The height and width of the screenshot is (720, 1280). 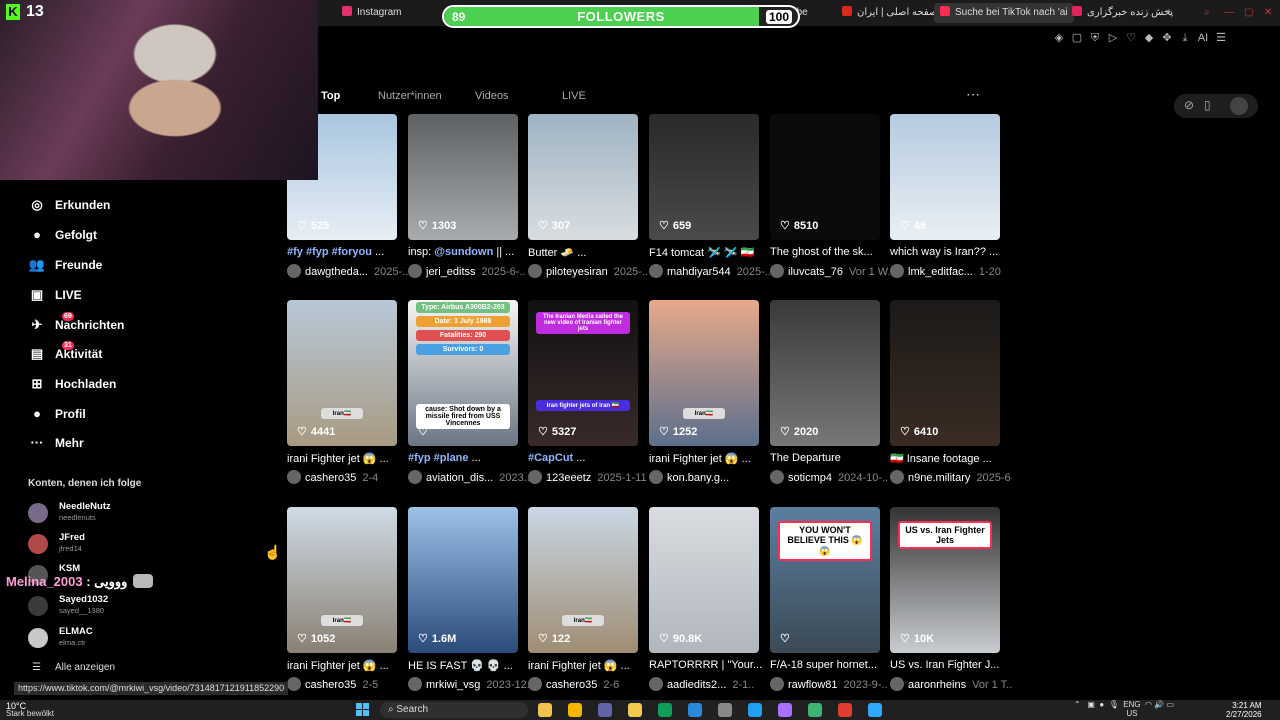 I want to click on bookmark-icon: ◈, so click(x=1059, y=37).